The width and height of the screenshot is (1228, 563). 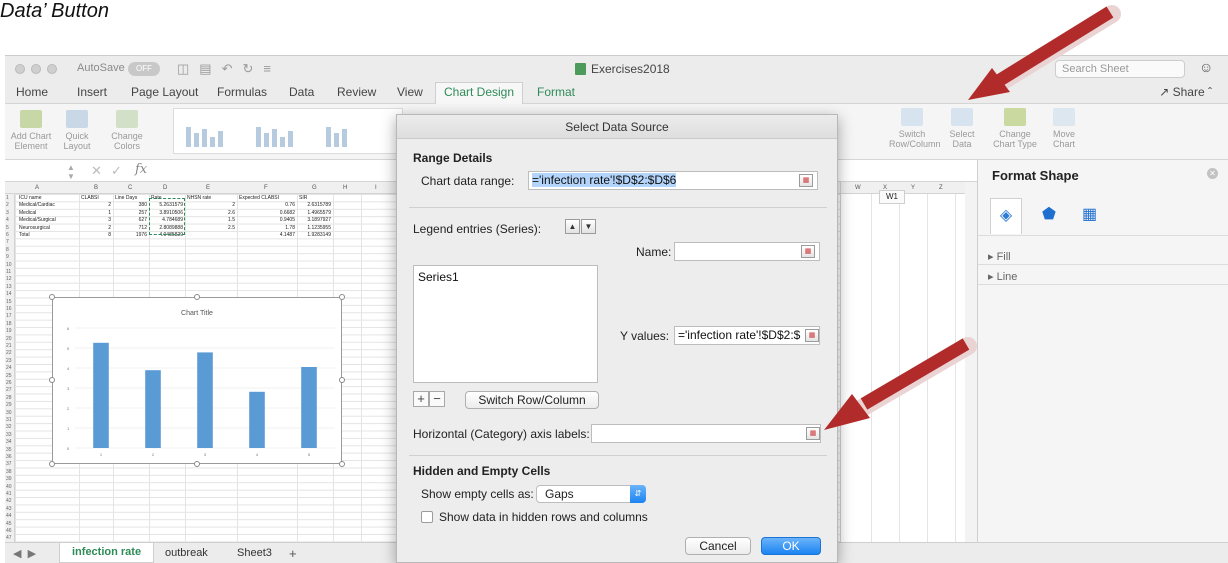 I want to click on row-number: 29, so click(x=9, y=405).